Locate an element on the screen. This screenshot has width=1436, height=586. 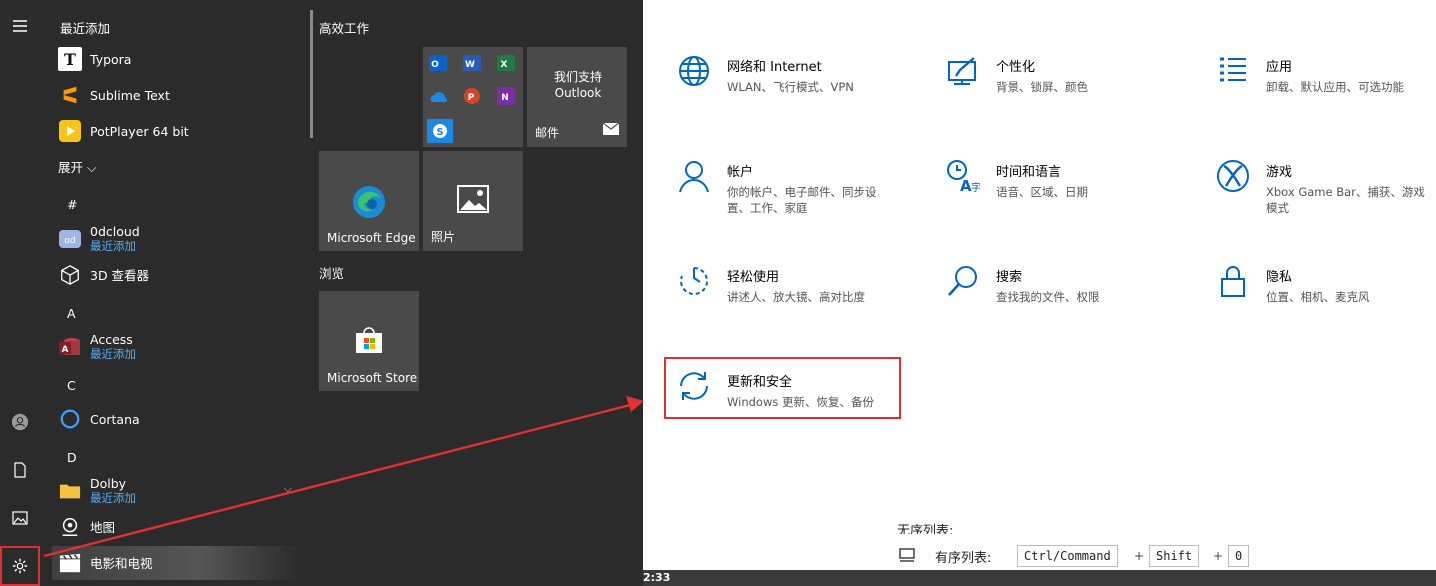
svg-text: od is located at coordinates (69, 241).